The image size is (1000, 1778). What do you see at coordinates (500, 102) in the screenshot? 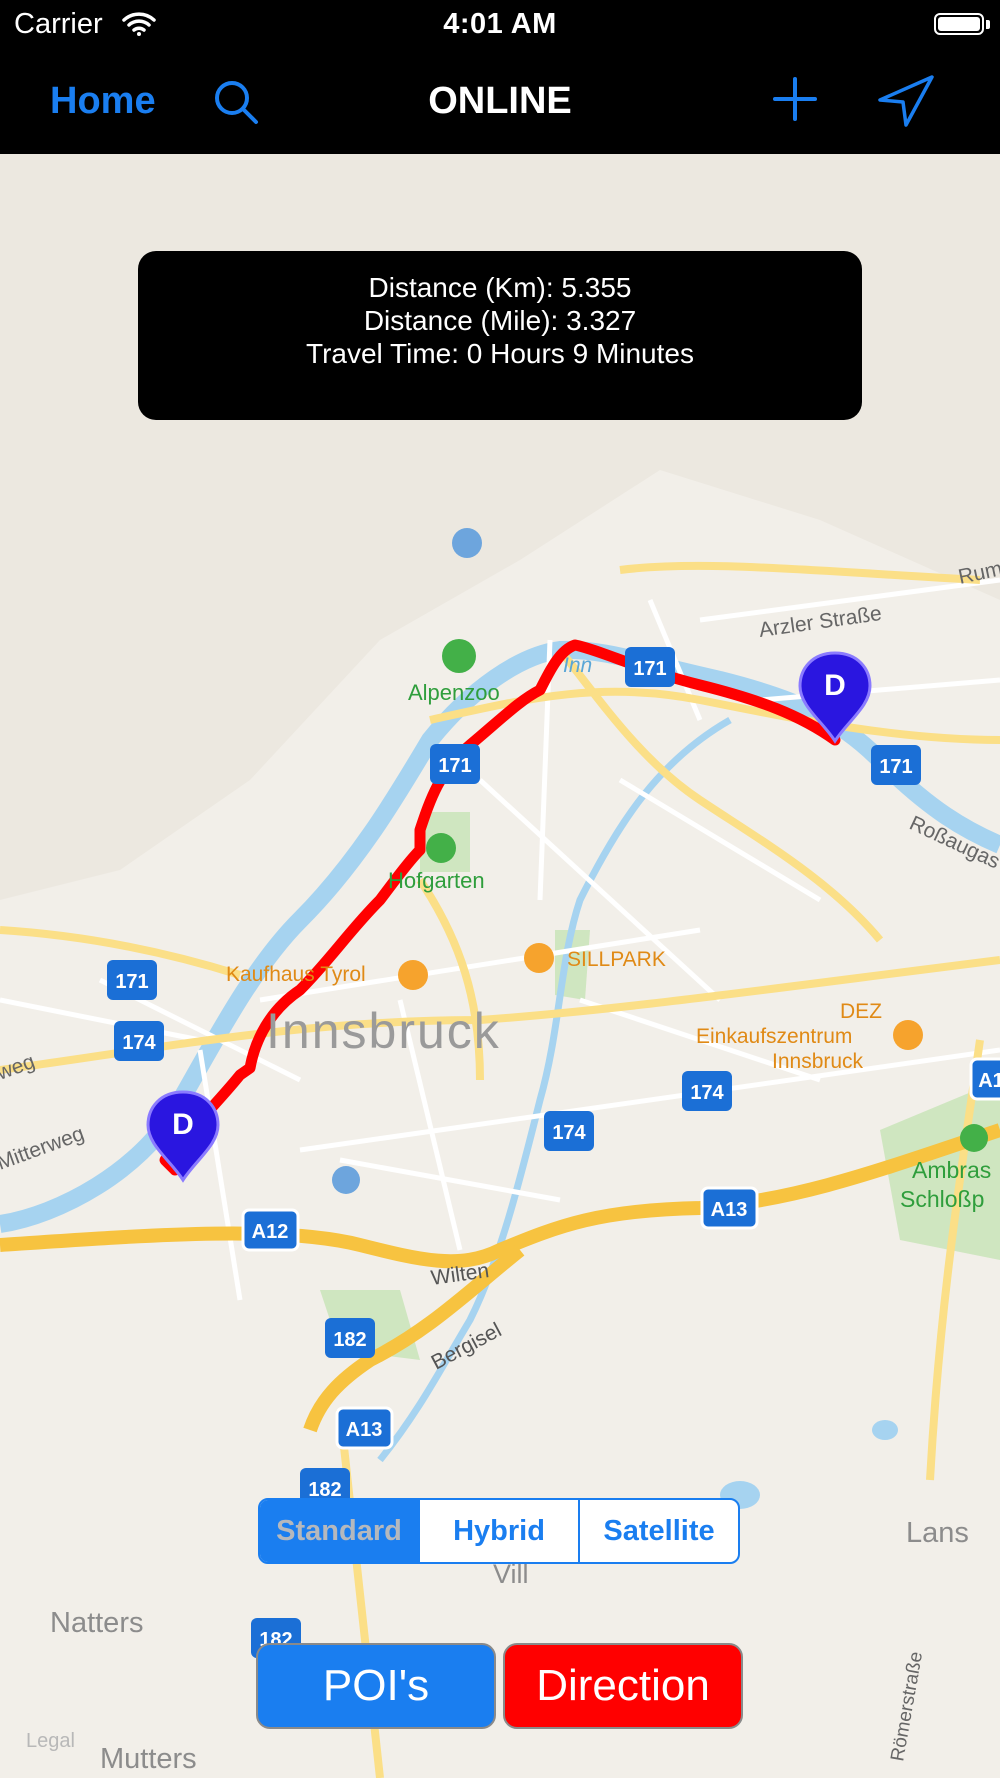
I see `navigation-bar: Home ONLINE` at bounding box center [500, 102].